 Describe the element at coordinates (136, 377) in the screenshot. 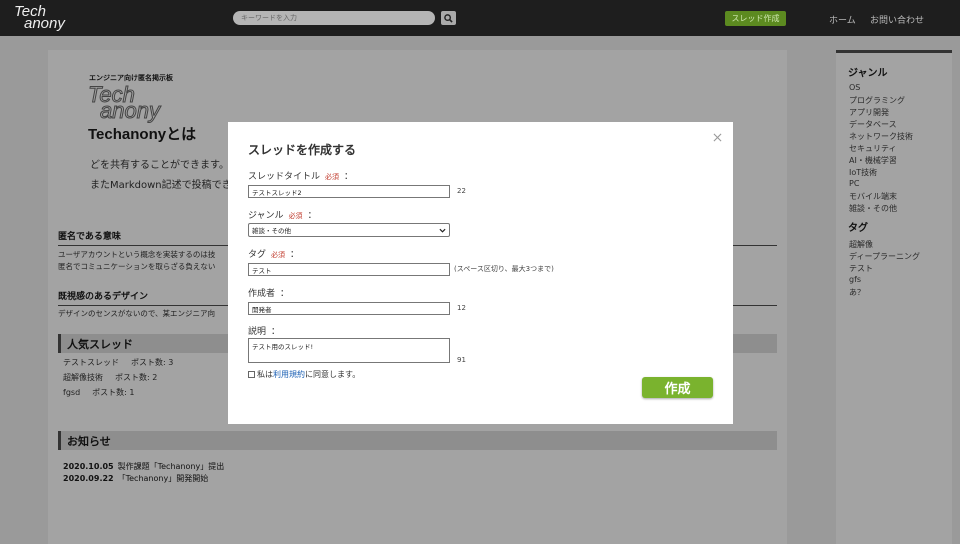

I see `post-count: ポスト数: 2` at that location.